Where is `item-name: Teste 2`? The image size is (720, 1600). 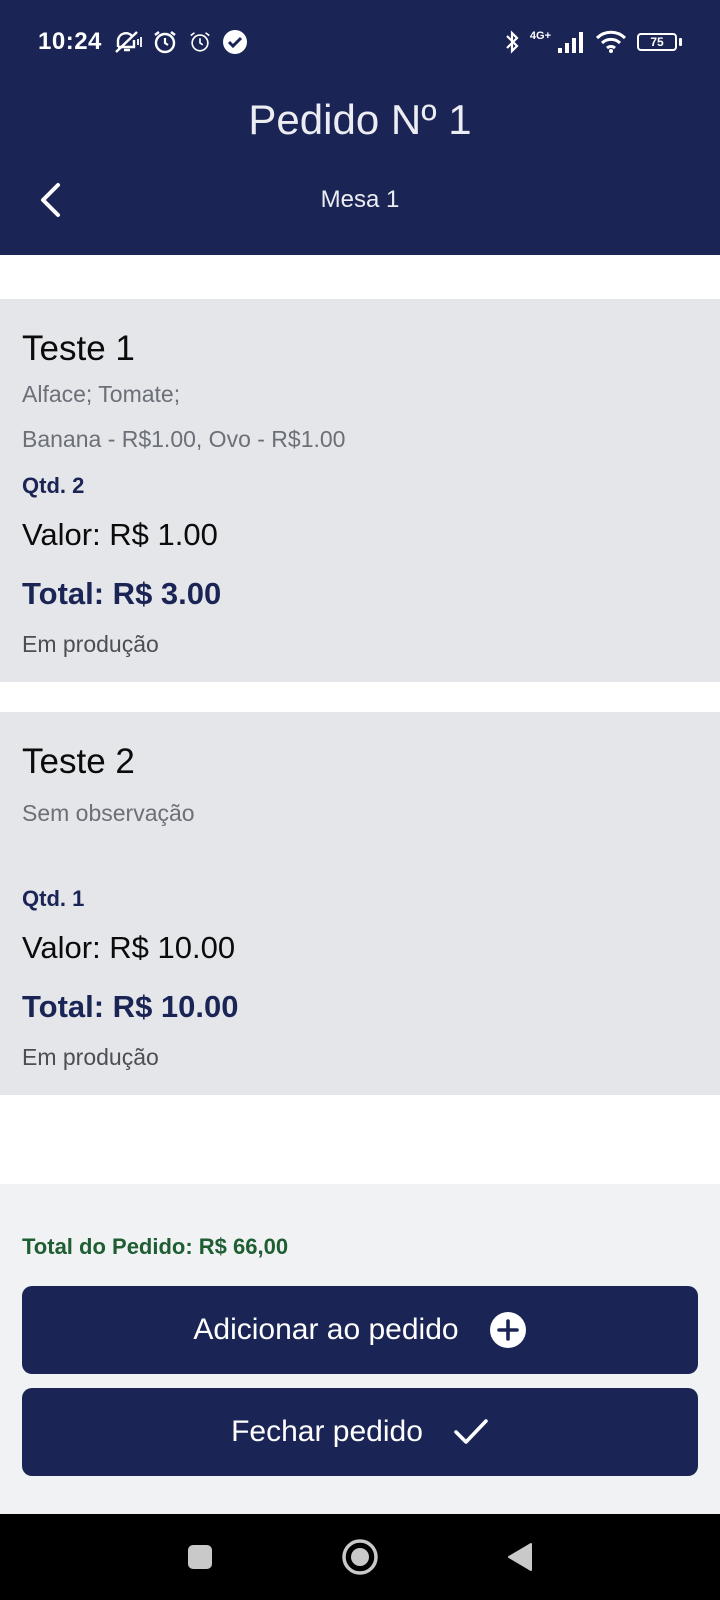 item-name: Teste 2 is located at coordinates (78, 761).